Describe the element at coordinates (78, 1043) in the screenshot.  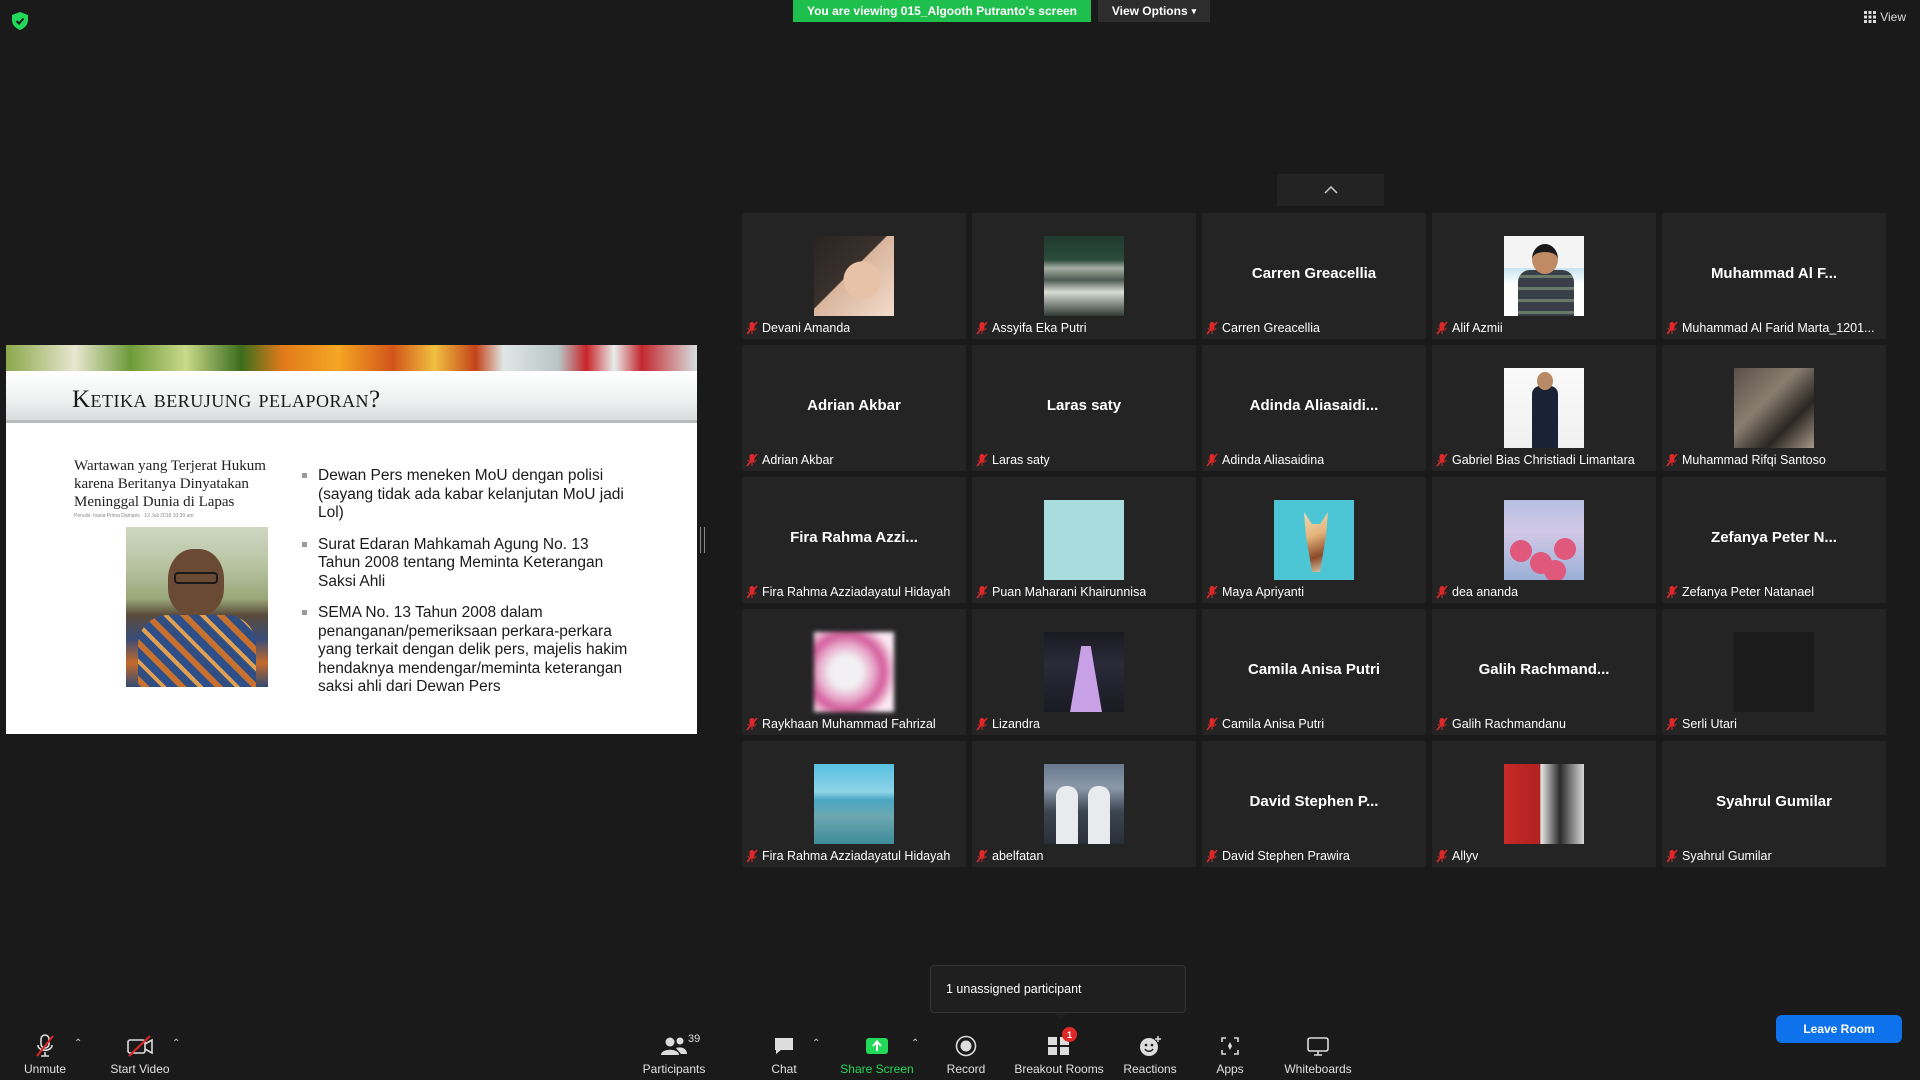
I see `audio-options-caret-icon: ⌃` at that location.